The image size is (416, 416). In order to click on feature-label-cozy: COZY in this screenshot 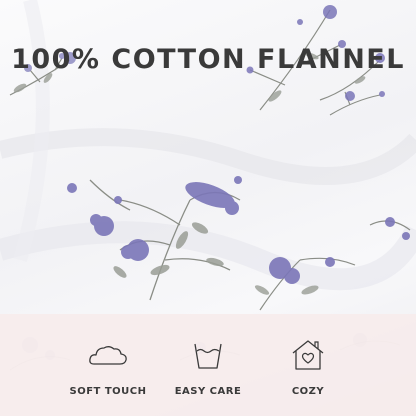, I will do `click(308, 391)`.